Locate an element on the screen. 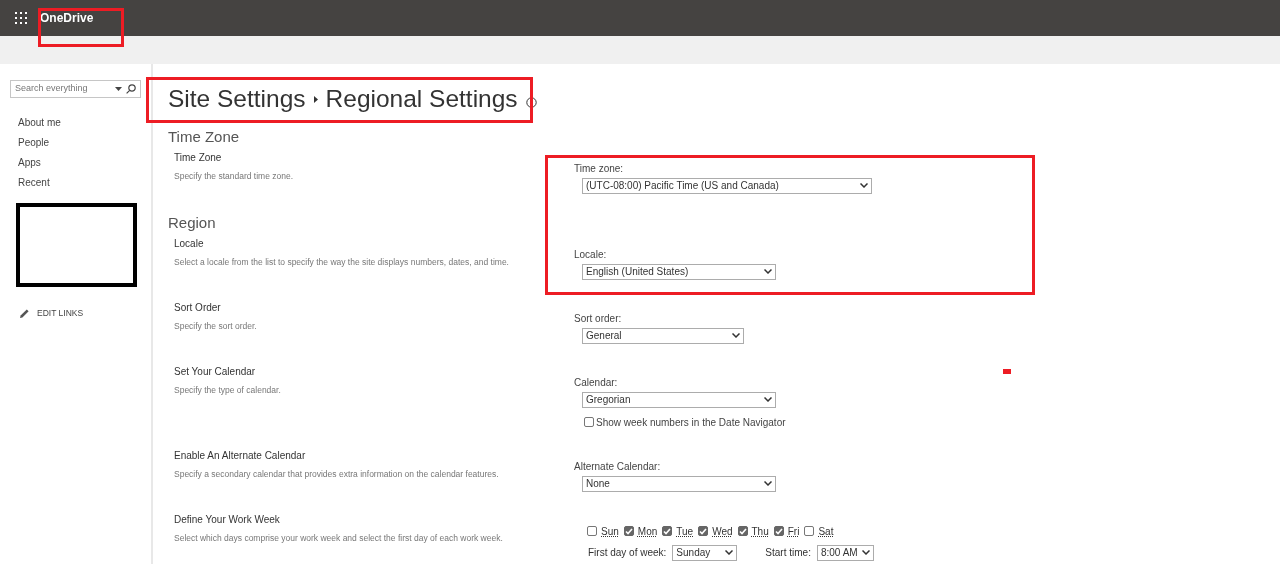 This screenshot has height=564, width=1280. breadcrumb-separator-icon is located at coordinates (315, 99).